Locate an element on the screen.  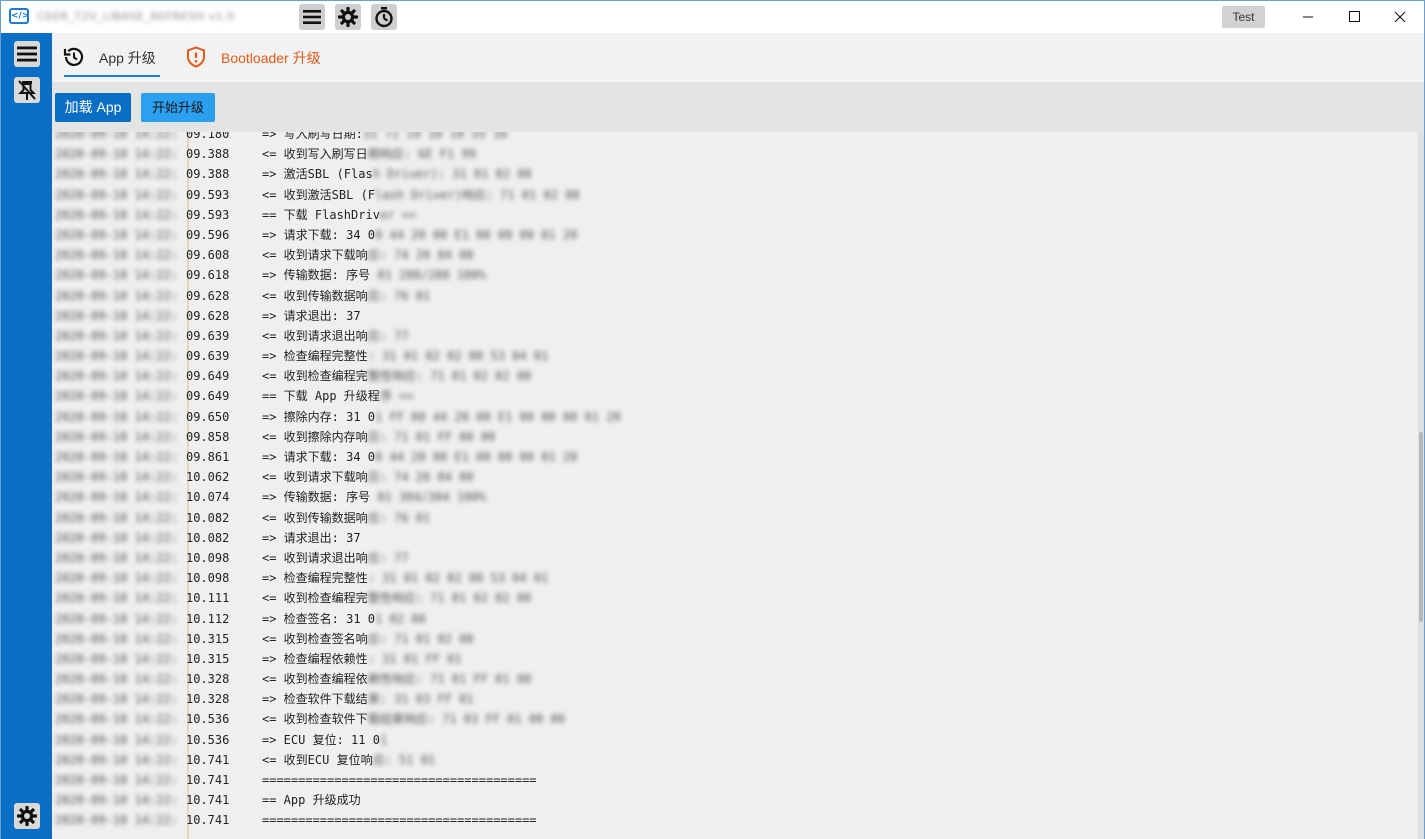
maximize-icon is located at coordinates (1354, 17).